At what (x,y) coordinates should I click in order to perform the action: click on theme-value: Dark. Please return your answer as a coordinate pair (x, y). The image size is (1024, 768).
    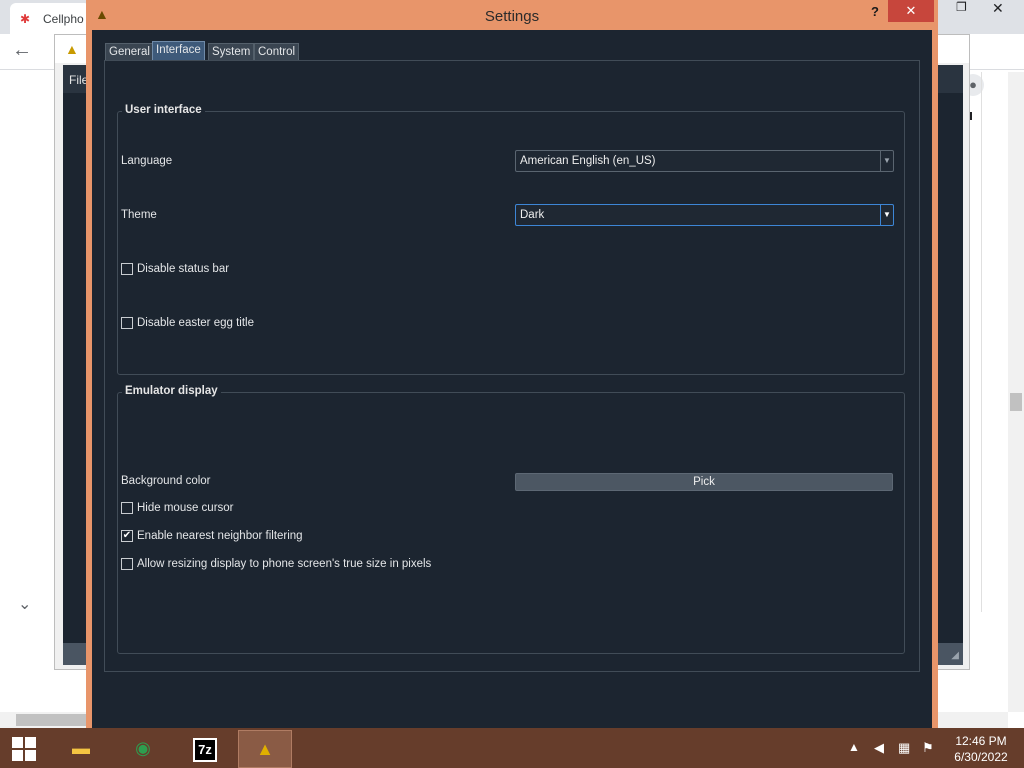
    Looking at the image, I should click on (532, 215).